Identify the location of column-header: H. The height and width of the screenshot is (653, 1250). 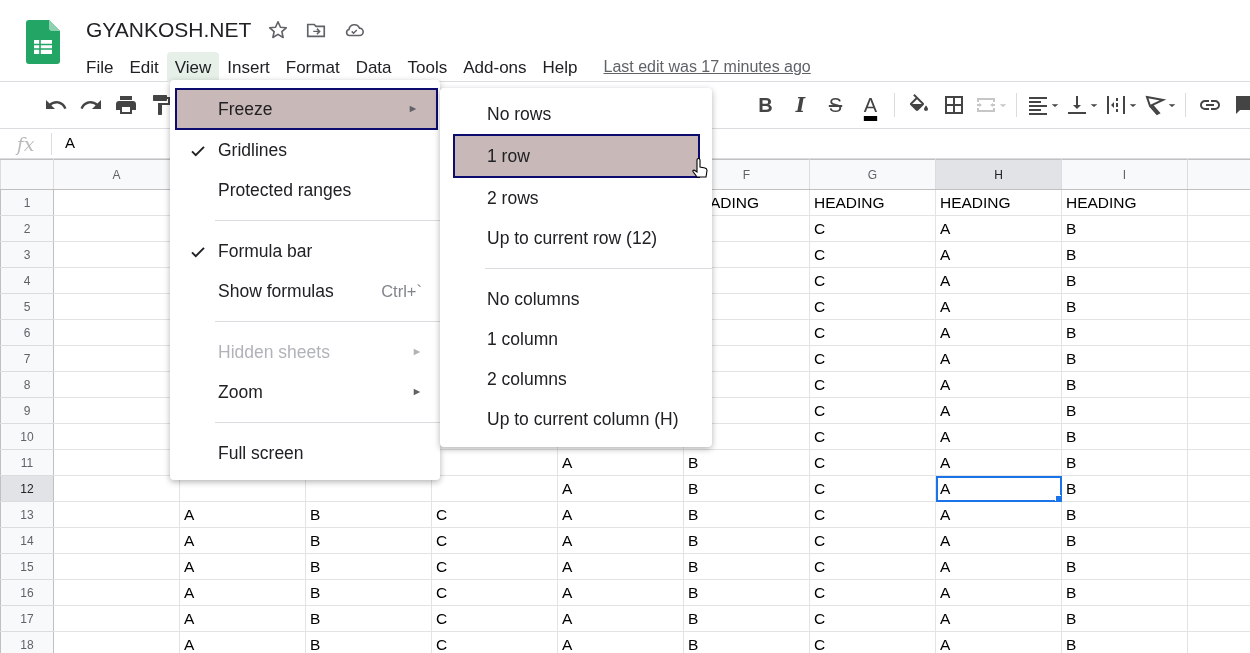
(998, 174).